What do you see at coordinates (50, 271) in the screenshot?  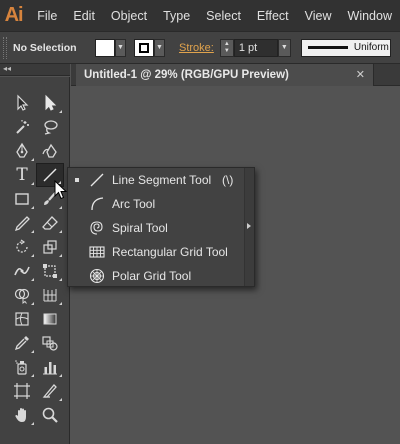 I see `free-transform-tool` at bounding box center [50, 271].